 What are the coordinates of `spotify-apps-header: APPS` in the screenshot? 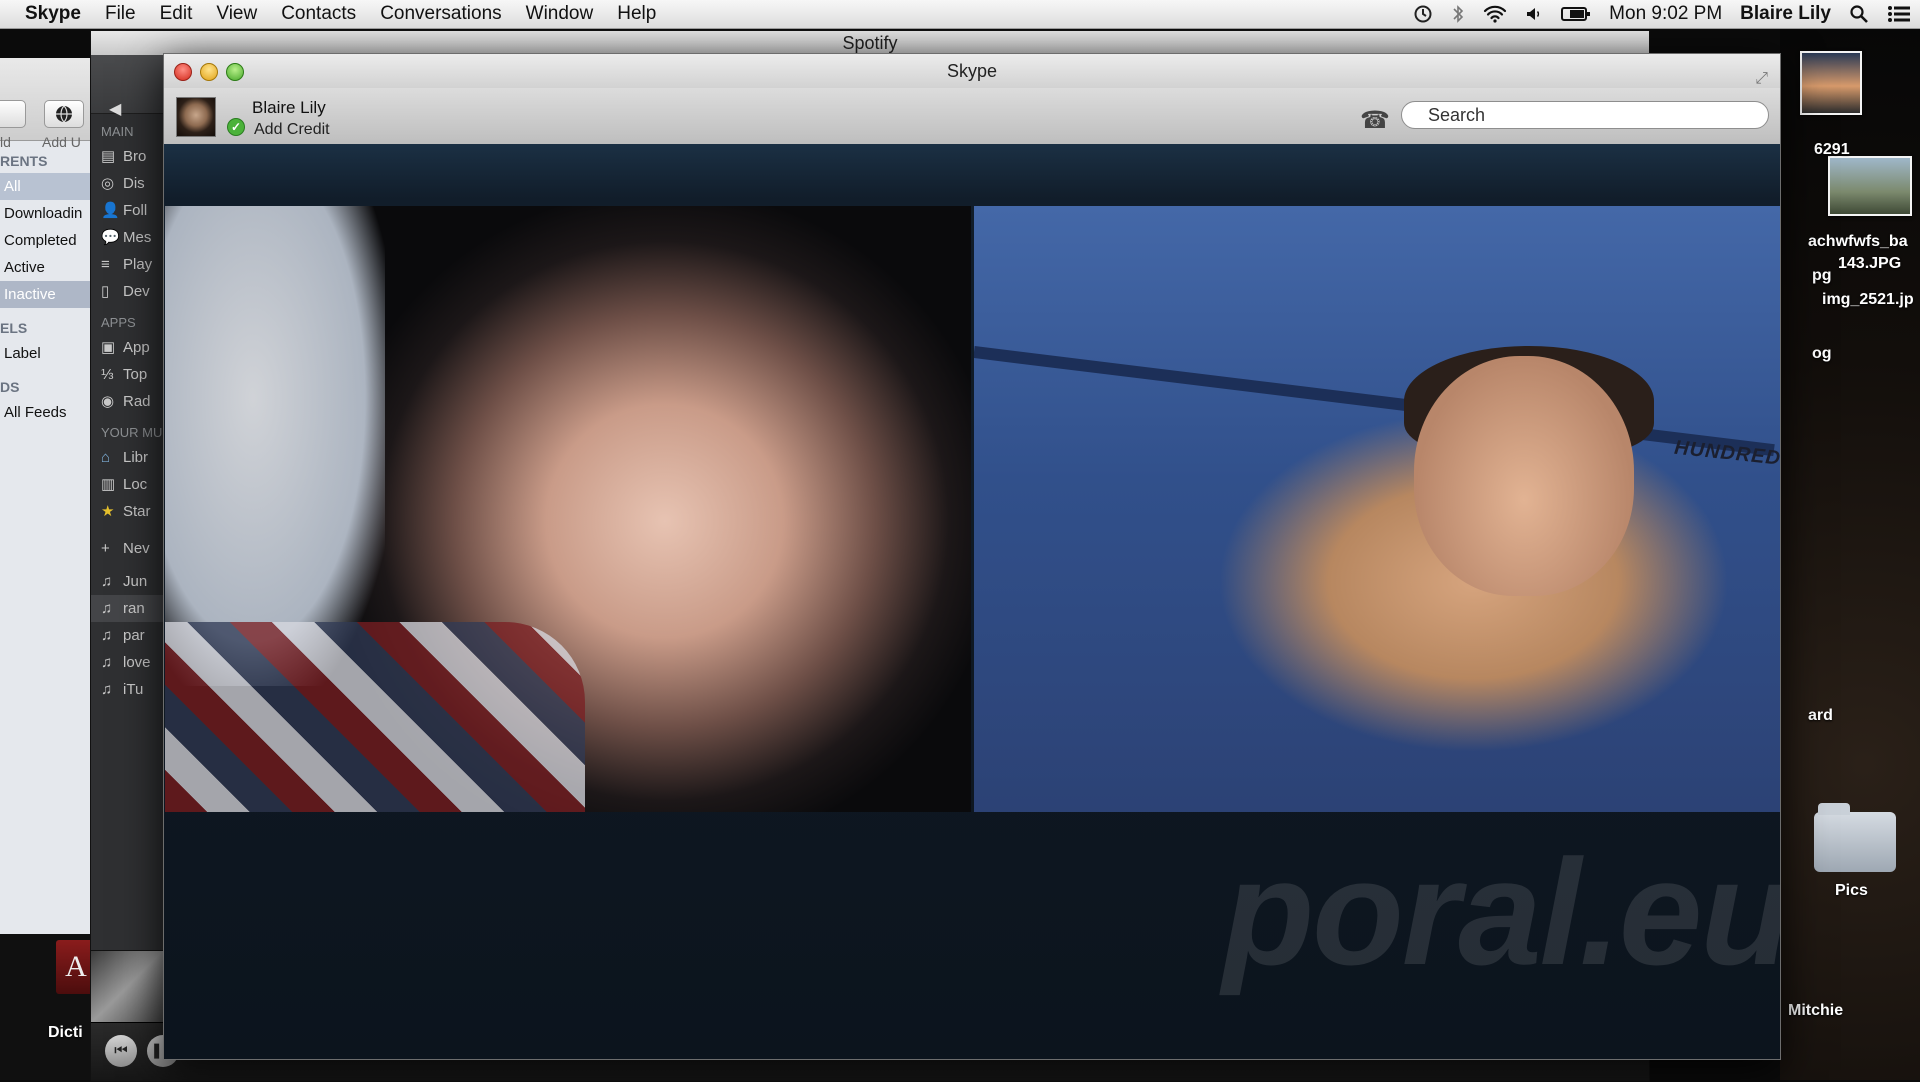 It's located at (118, 322).